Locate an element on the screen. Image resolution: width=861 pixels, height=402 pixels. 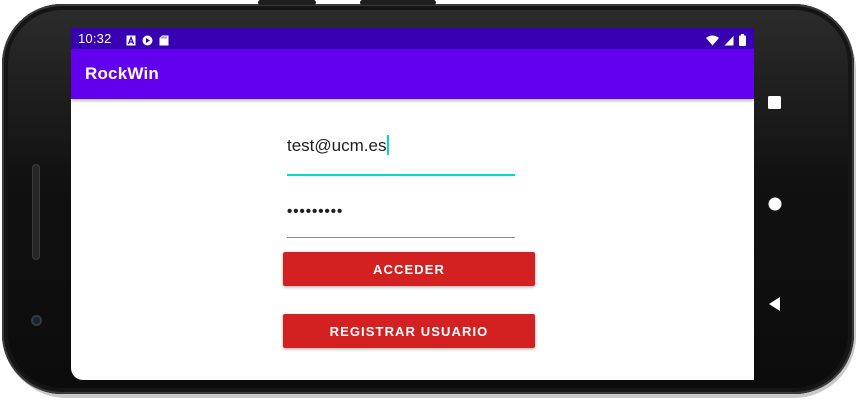
password-field-value: ••••••••• is located at coordinates (315, 211).